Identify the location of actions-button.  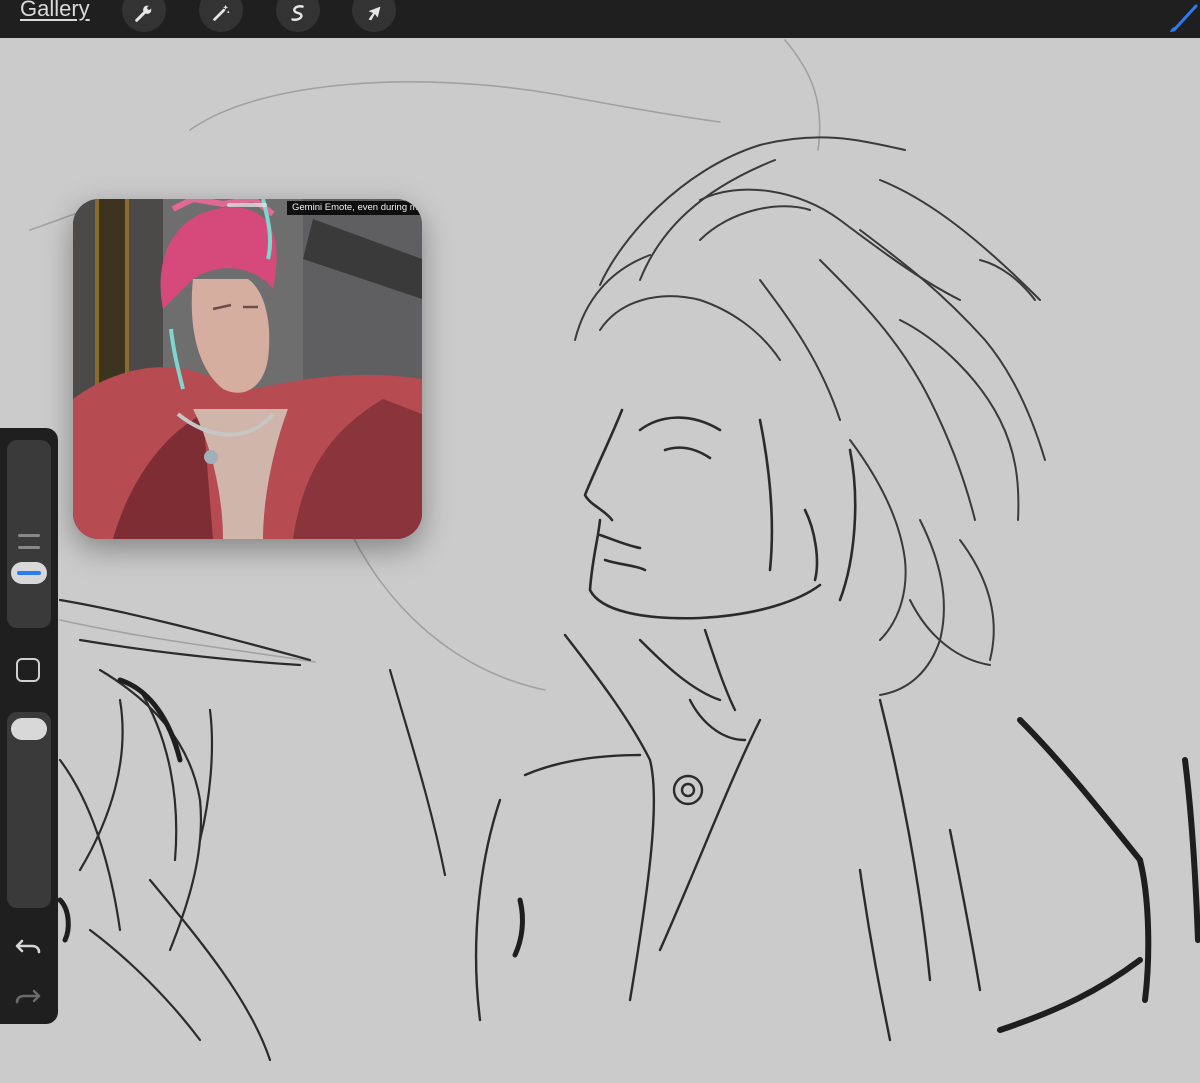
(144, 16).